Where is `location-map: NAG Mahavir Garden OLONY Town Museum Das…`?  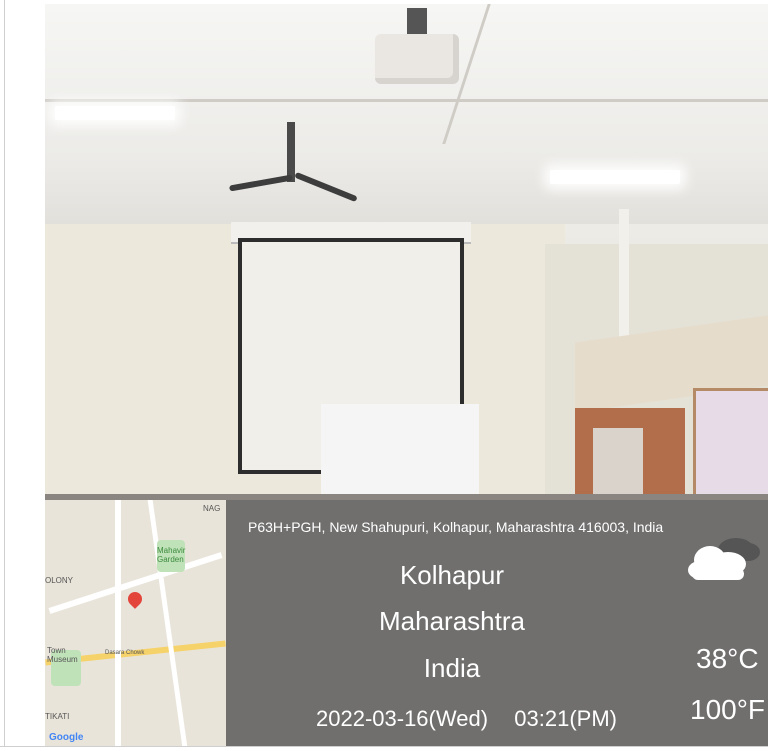
location-map: NAG Mahavir Garden OLONY Town Museum Das… is located at coordinates (135, 623).